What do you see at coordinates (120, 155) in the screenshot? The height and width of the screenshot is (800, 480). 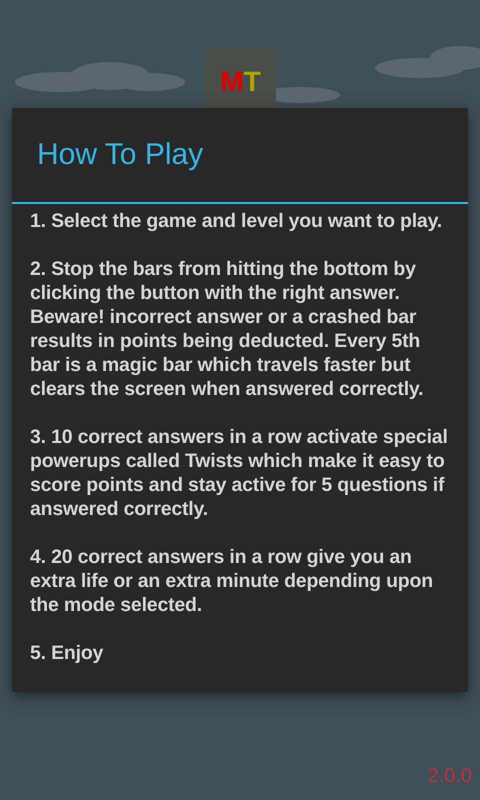 I see `dialog-title: How To Play` at bounding box center [120, 155].